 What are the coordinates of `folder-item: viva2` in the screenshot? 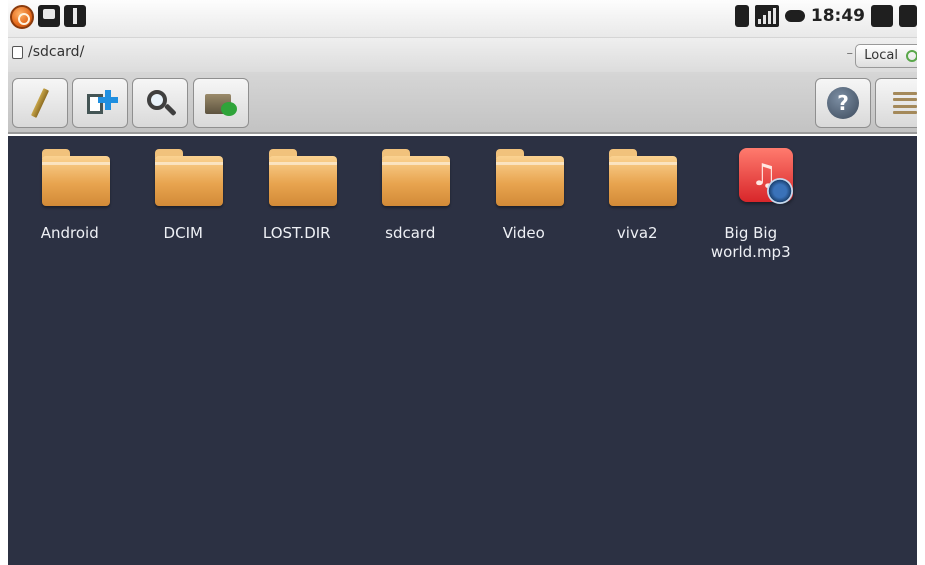 It's located at (638, 203).